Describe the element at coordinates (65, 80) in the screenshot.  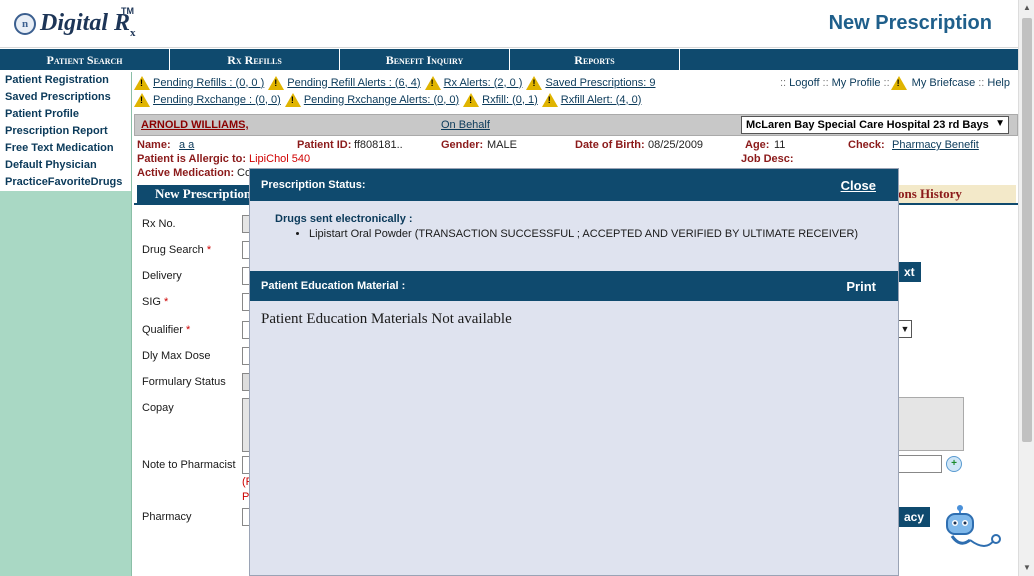
I see `sidebar-item-patient-registration: Patient Registration` at that location.